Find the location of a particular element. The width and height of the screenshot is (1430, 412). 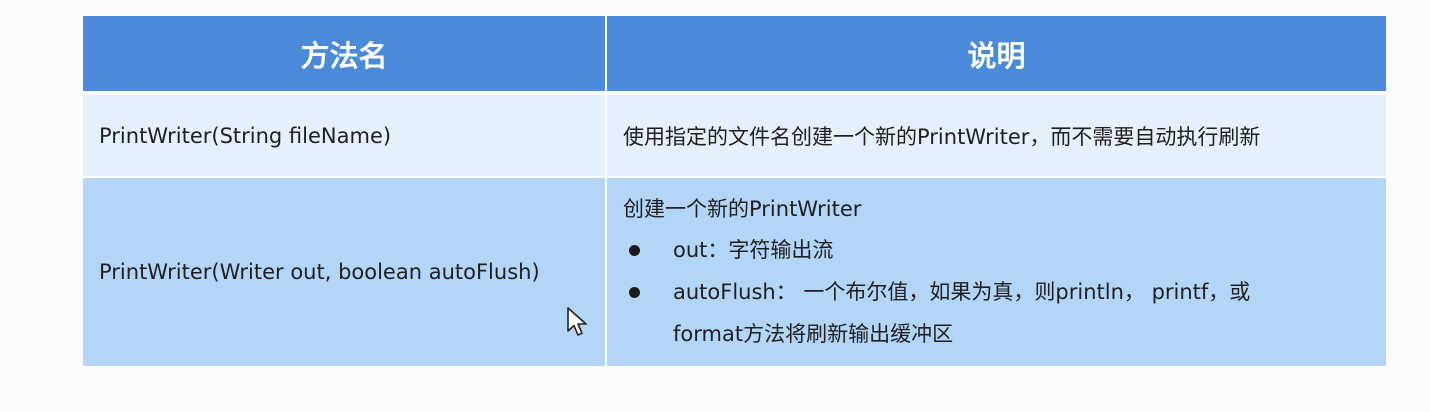

description-cell: 使用指定的文件名创建一个新的PrintWriter，而不需要自动执行刷新 is located at coordinates (996, 135).